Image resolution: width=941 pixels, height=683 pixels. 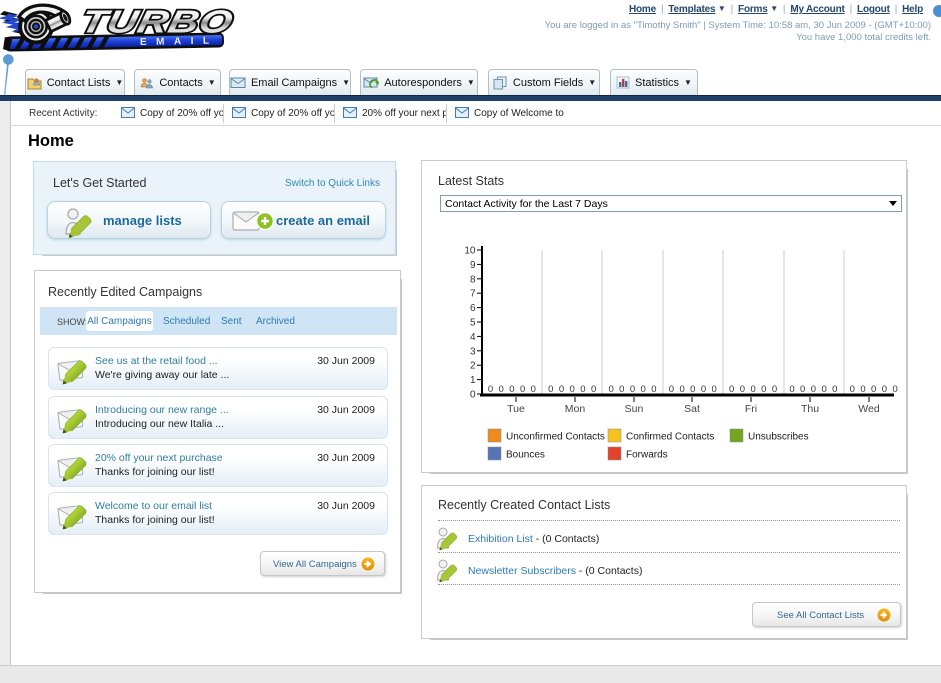 What do you see at coordinates (575, 409) in the screenshot?
I see `svg-text: Mon` at bounding box center [575, 409].